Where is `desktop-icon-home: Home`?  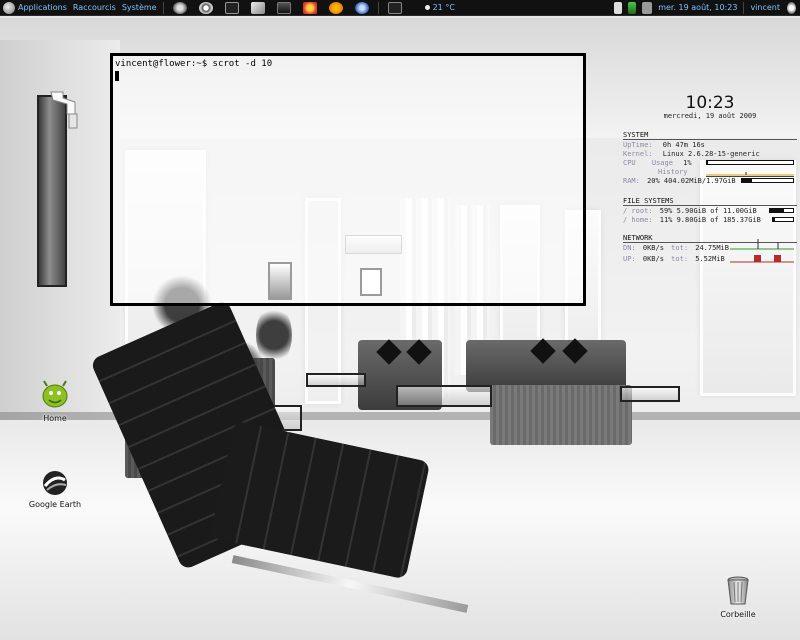 desktop-icon-home: Home is located at coordinates (55, 401).